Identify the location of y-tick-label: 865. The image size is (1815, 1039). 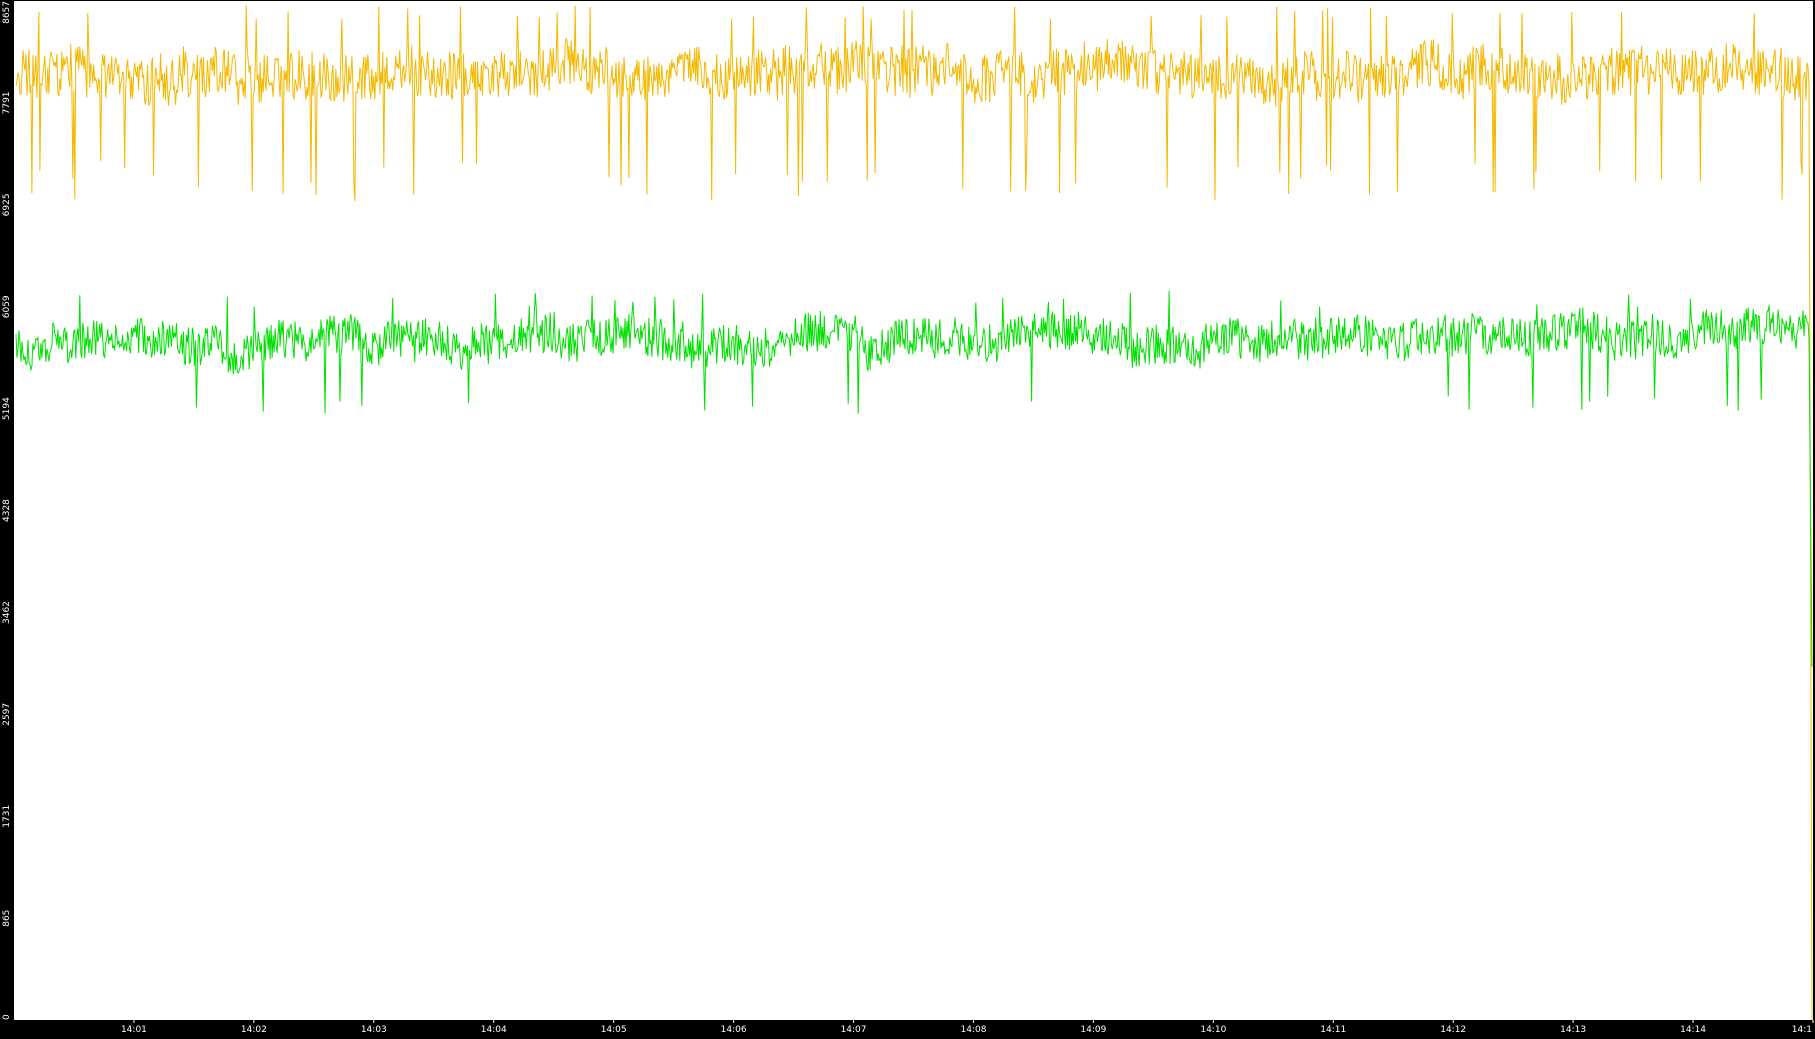
(7, 918).